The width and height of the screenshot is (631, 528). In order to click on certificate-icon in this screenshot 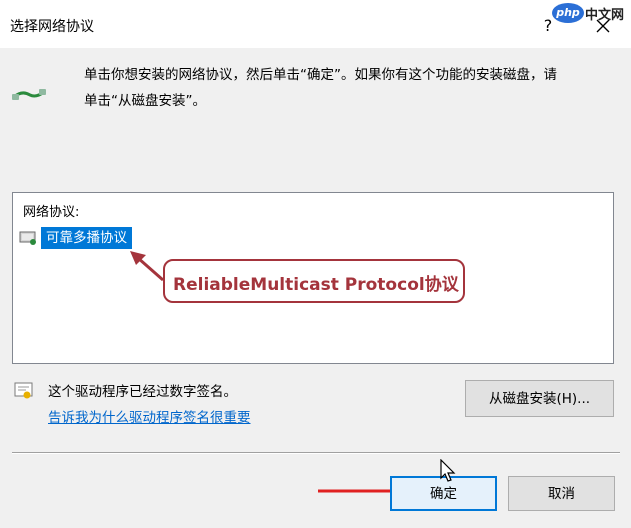, I will do `click(23, 390)`.